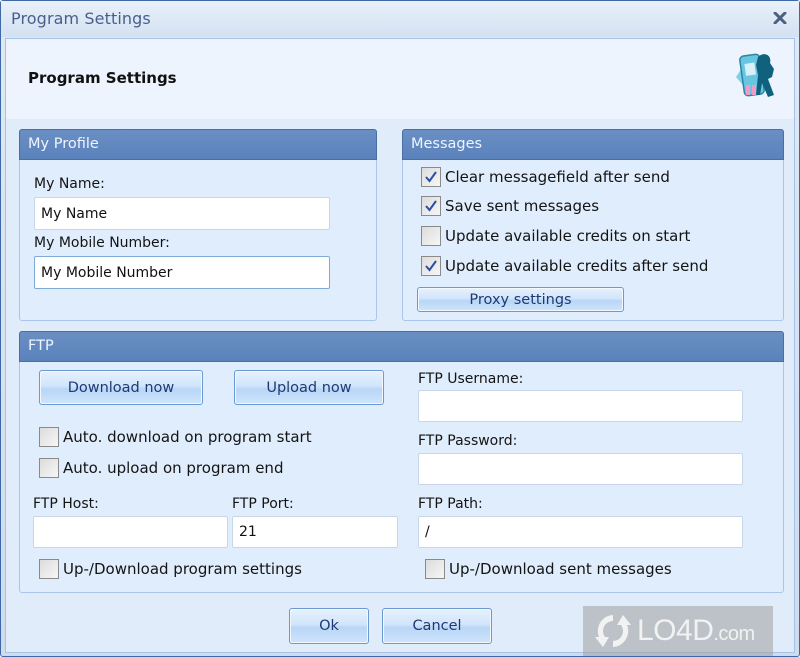 The height and width of the screenshot is (657, 800). Describe the element at coordinates (450, 504) in the screenshot. I see `ftp-path-label: FTP Path:` at that location.